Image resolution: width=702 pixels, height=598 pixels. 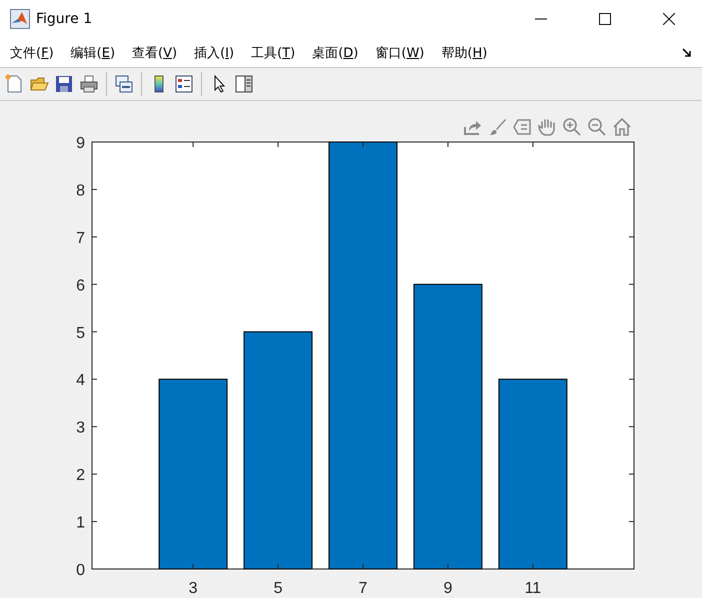 What do you see at coordinates (14, 84) in the screenshot?
I see `new-file-icon` at bounding box center [14, 84].